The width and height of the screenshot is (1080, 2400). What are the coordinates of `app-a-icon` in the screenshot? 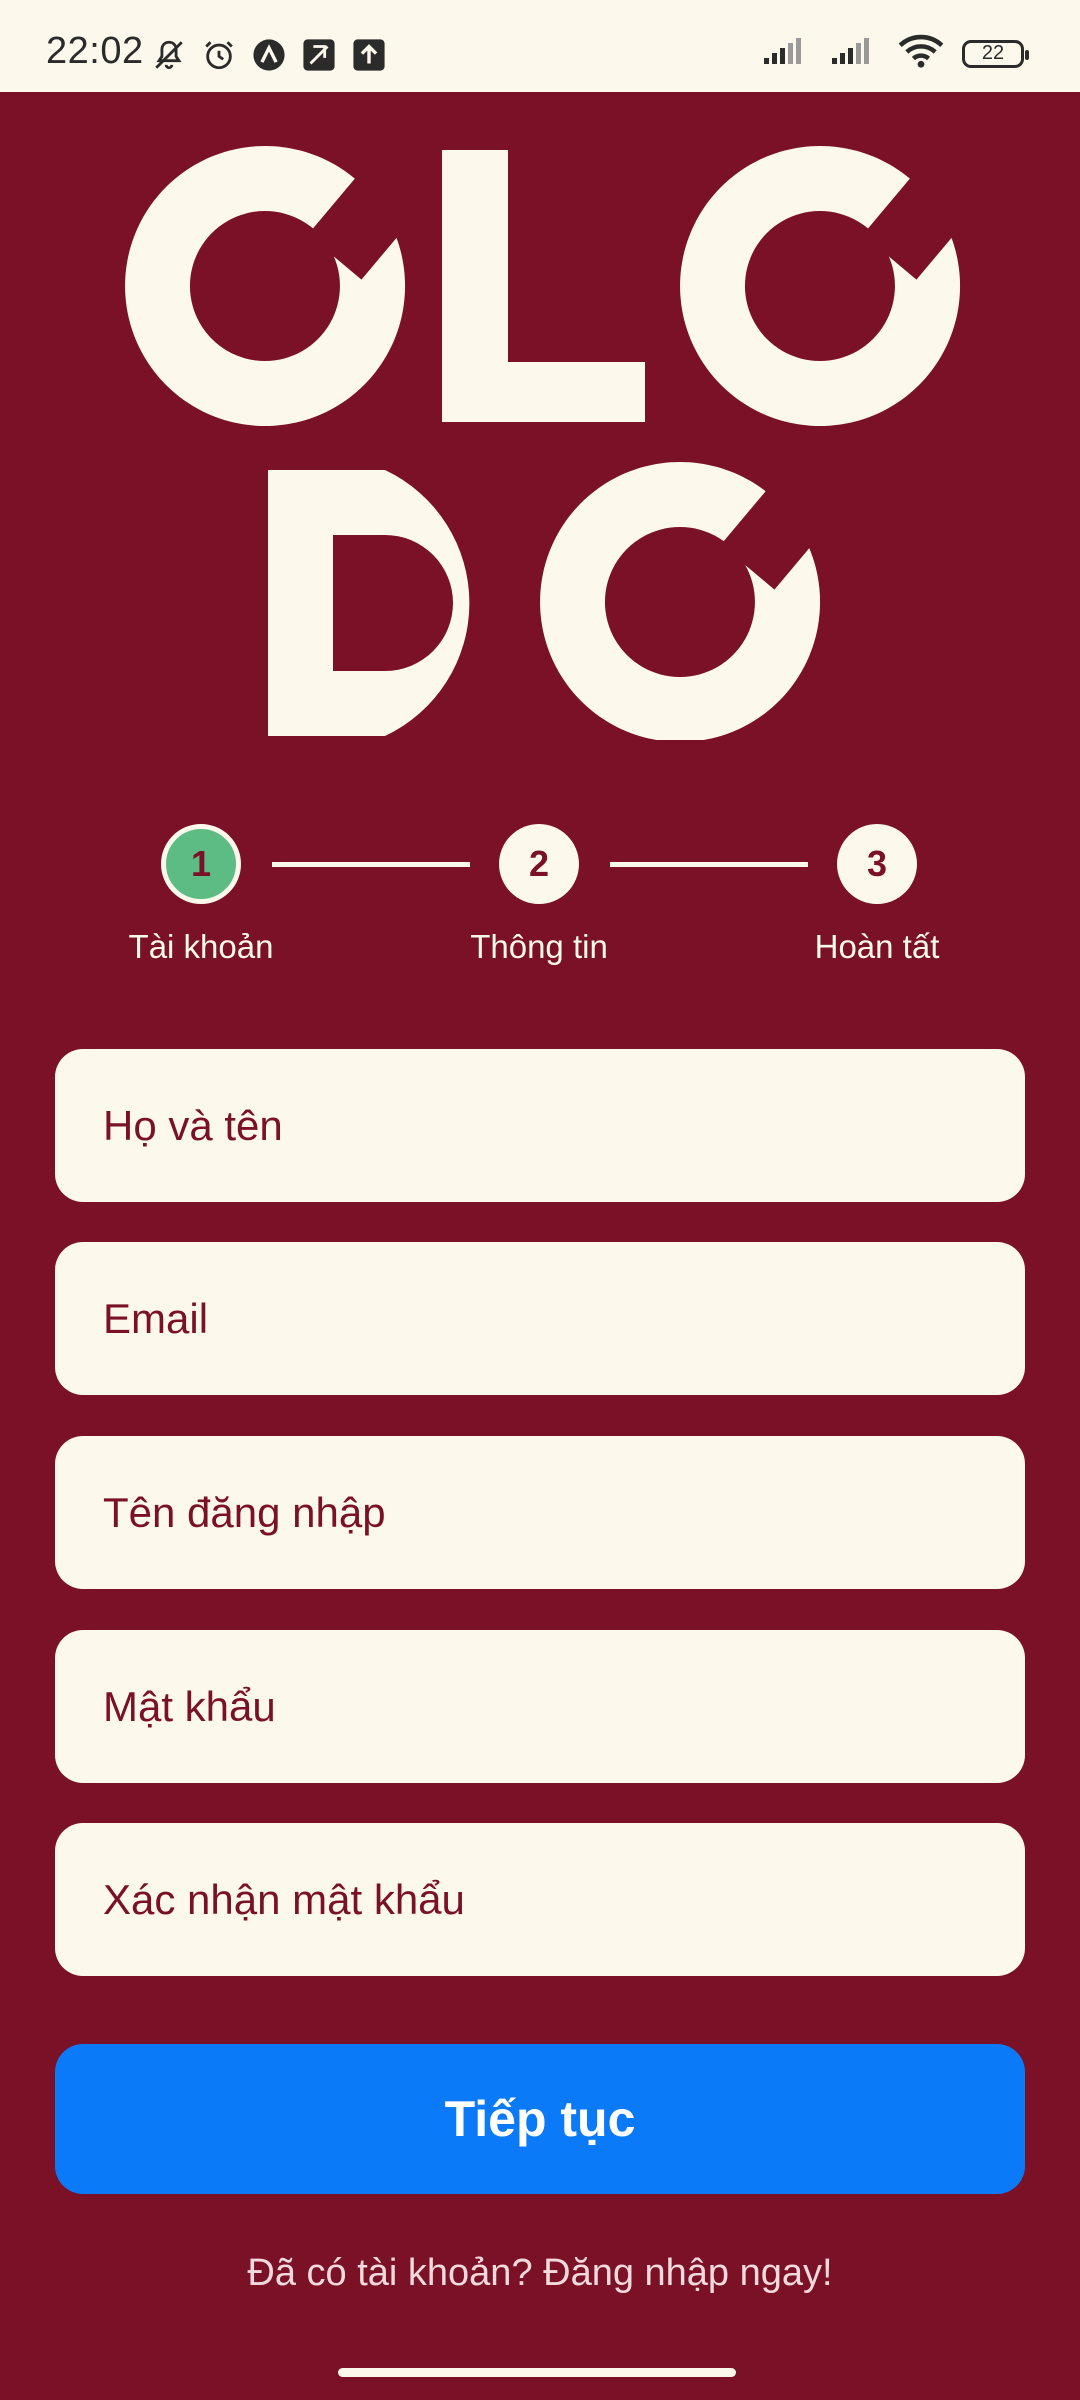 It's located at (269, 55).